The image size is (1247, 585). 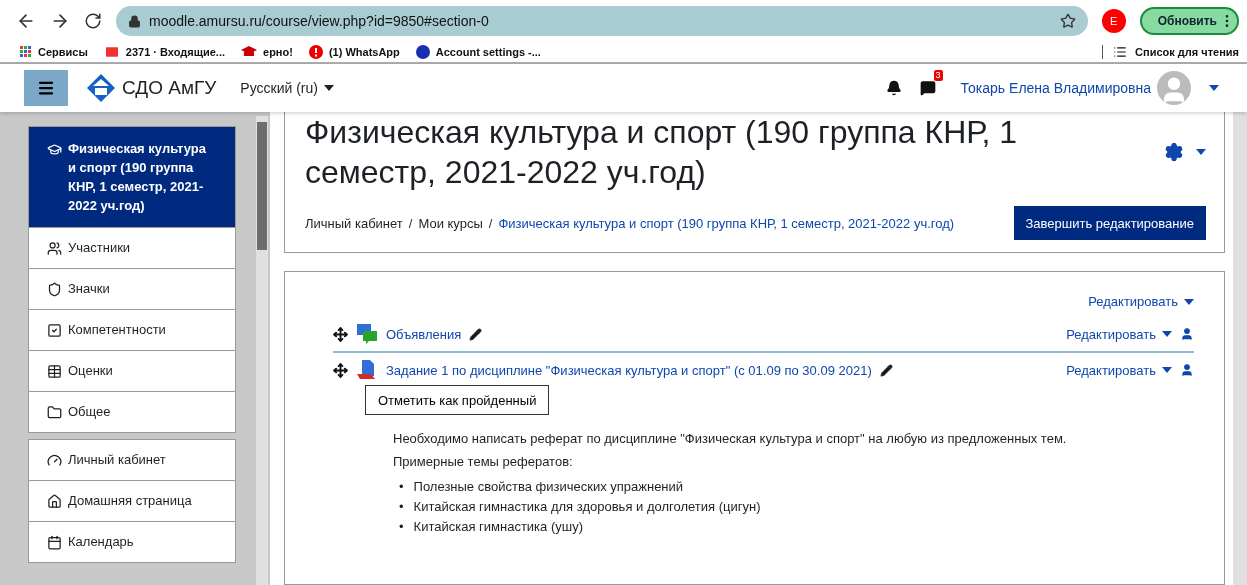 What do you see at coordinates (367, 334) in the screenshot?
I see `chat-bubbles-icon` at bounding box center [367, 334].